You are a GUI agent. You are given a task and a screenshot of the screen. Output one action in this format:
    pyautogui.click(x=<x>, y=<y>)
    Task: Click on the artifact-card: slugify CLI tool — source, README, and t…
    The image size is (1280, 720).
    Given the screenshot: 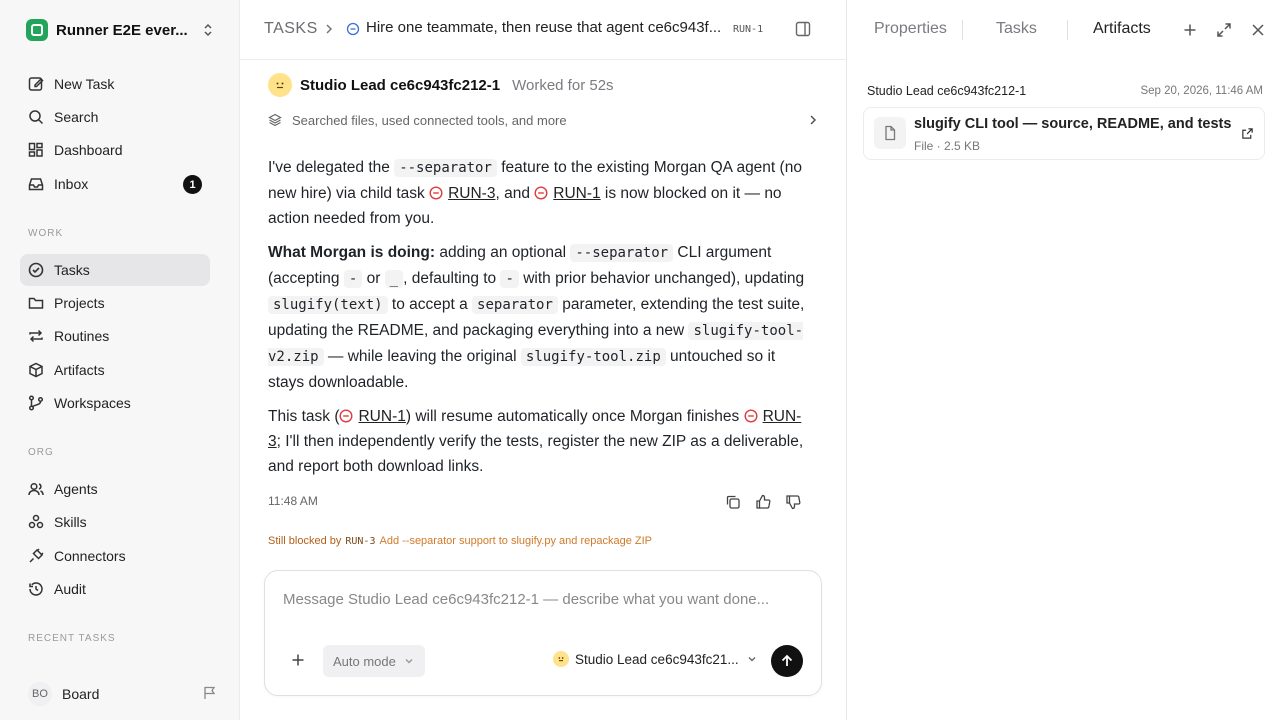 What is the action you would take?
    pyautogui.click(x=1064, y=133)
    